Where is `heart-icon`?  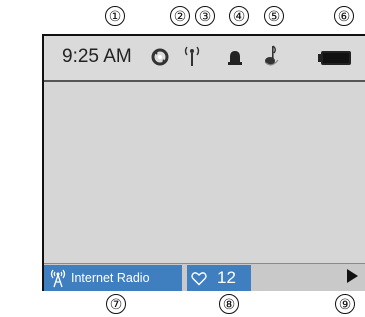
heart-icon is located at coordinates (199, 278).